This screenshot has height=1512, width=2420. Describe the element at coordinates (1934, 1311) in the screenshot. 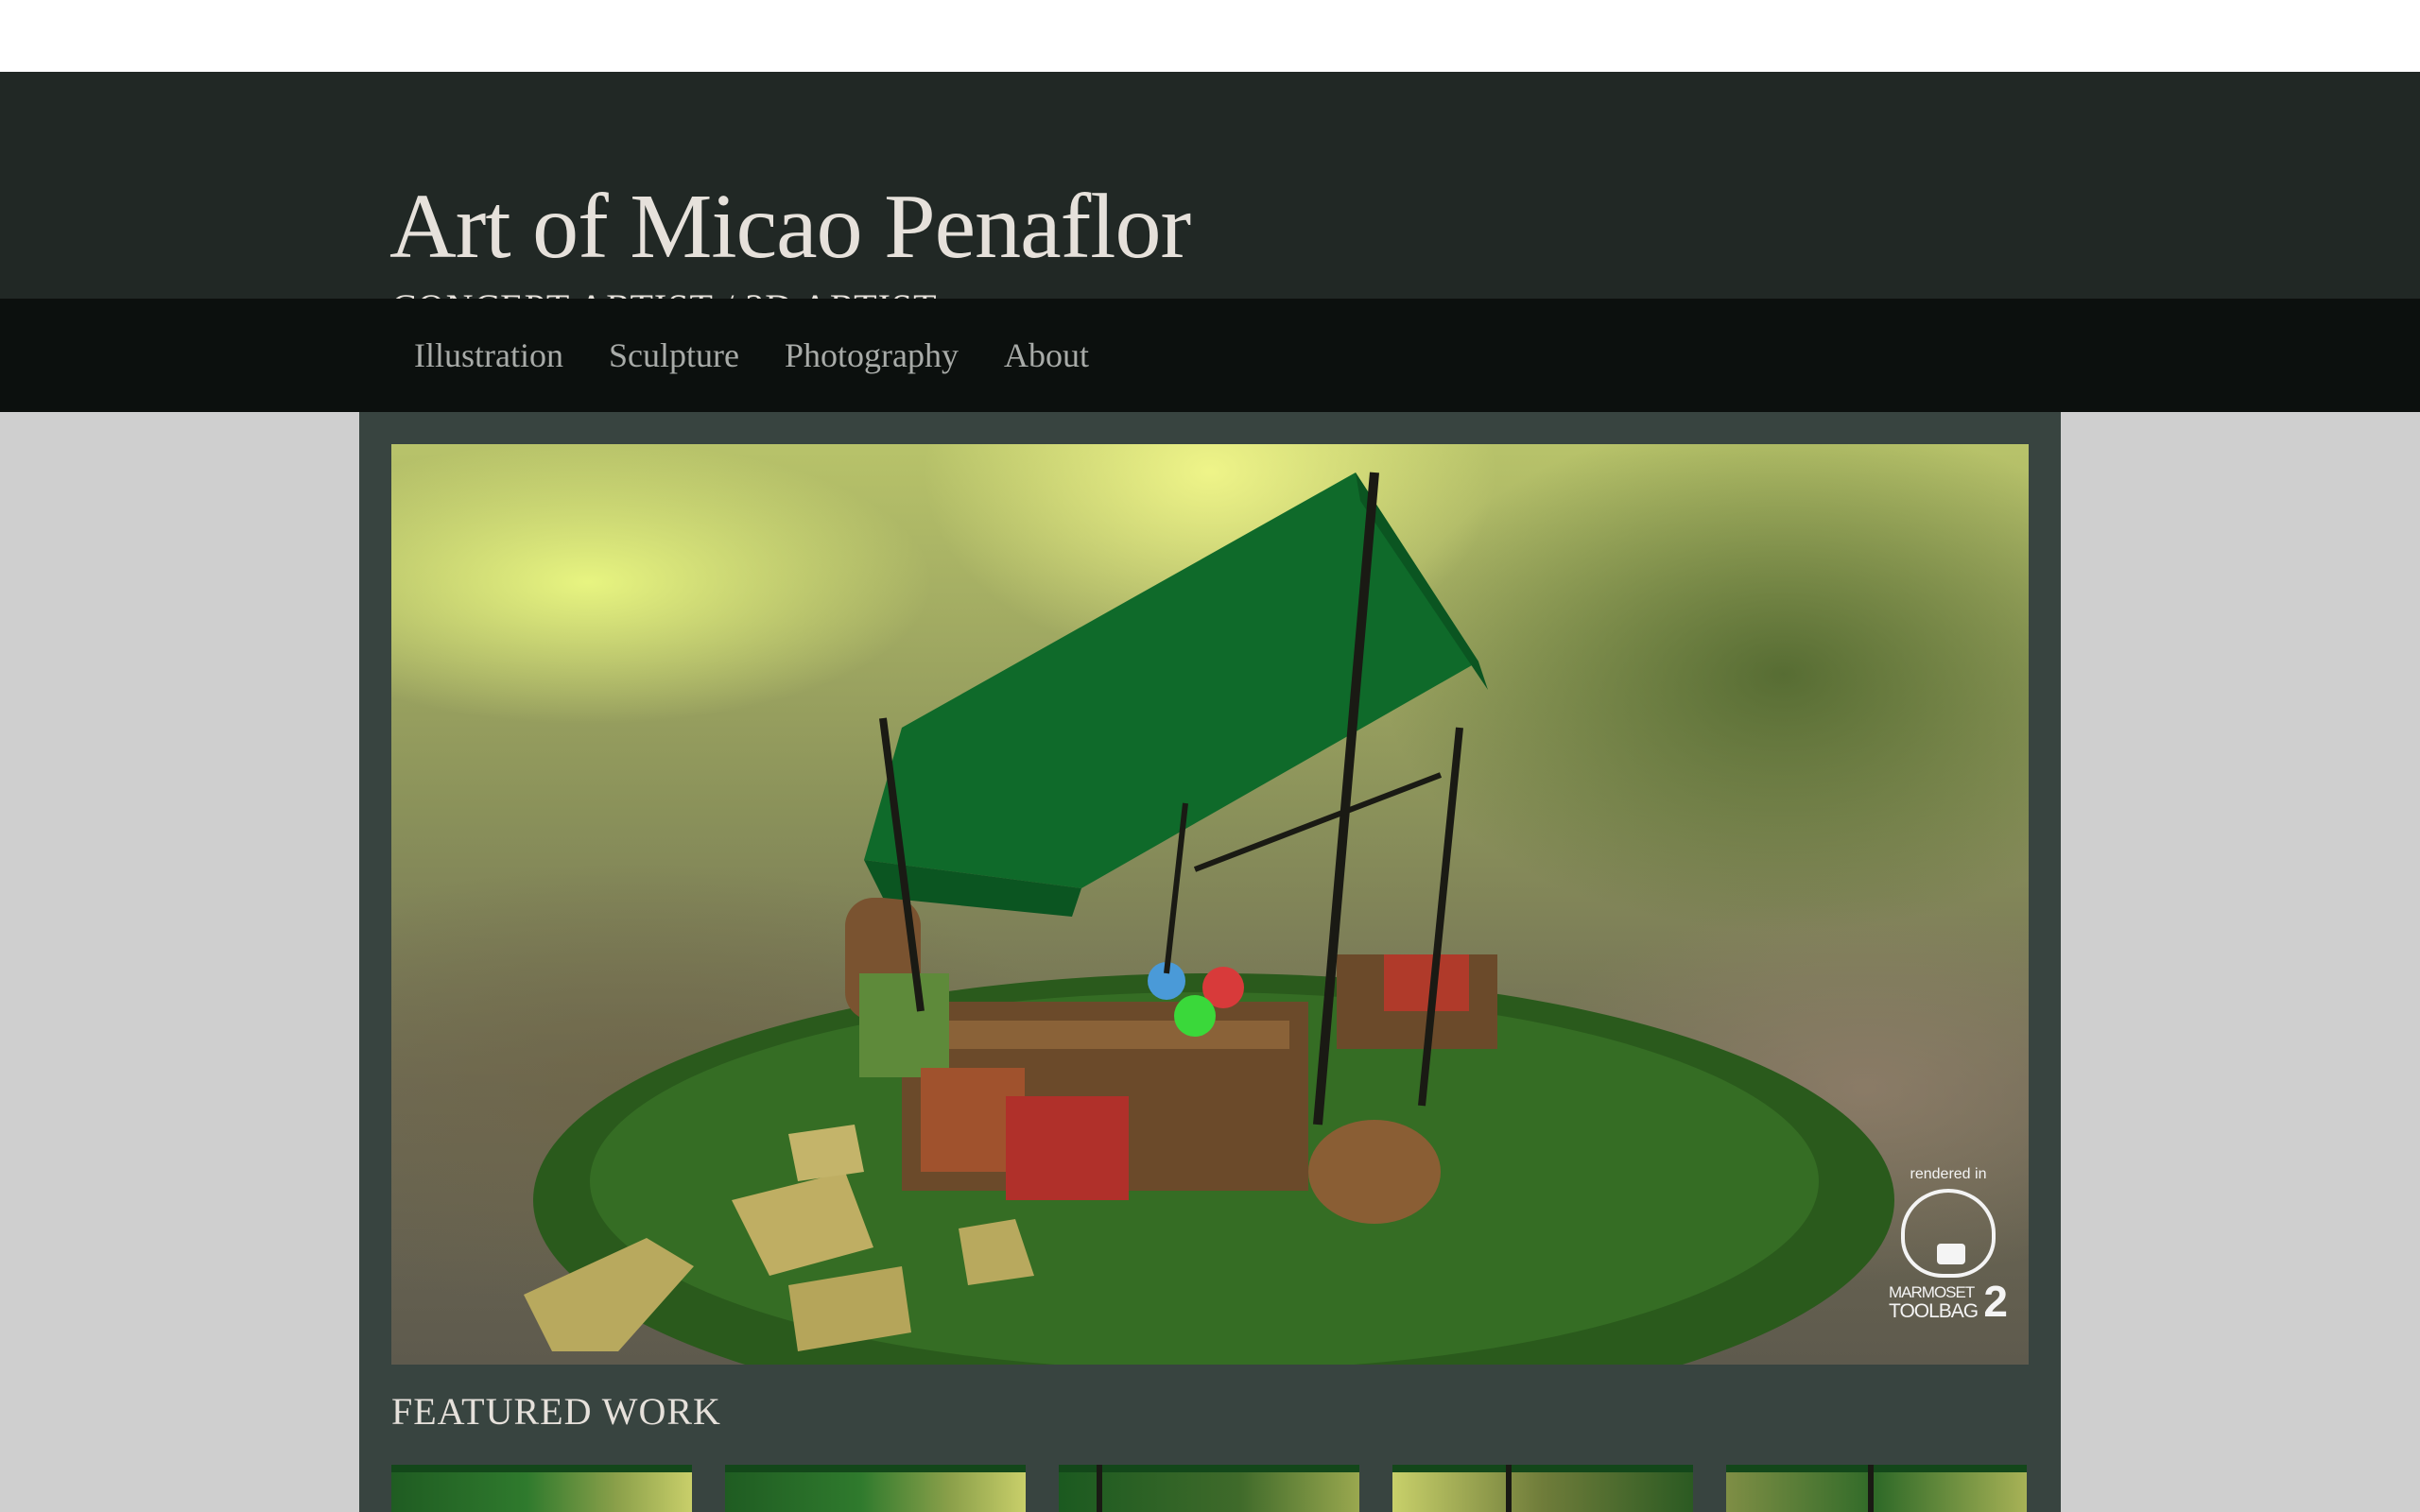

I see `watermark-line2: TOOLBAG` at that location.